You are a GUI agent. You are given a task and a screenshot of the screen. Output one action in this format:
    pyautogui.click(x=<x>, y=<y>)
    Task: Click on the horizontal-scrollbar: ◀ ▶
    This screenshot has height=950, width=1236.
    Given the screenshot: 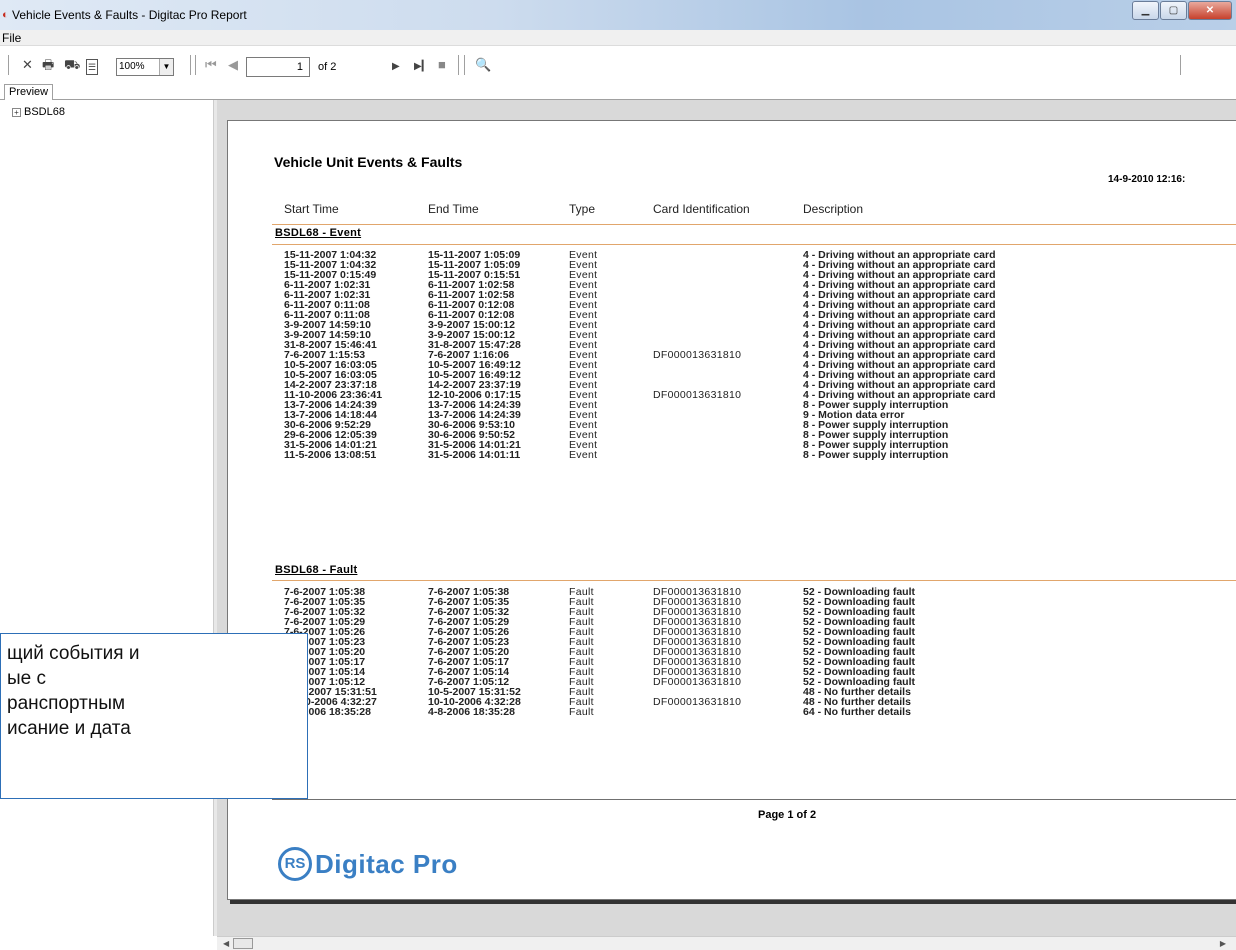 What is the action you would take?
    pyautogui.click(x=726, y=943)
    